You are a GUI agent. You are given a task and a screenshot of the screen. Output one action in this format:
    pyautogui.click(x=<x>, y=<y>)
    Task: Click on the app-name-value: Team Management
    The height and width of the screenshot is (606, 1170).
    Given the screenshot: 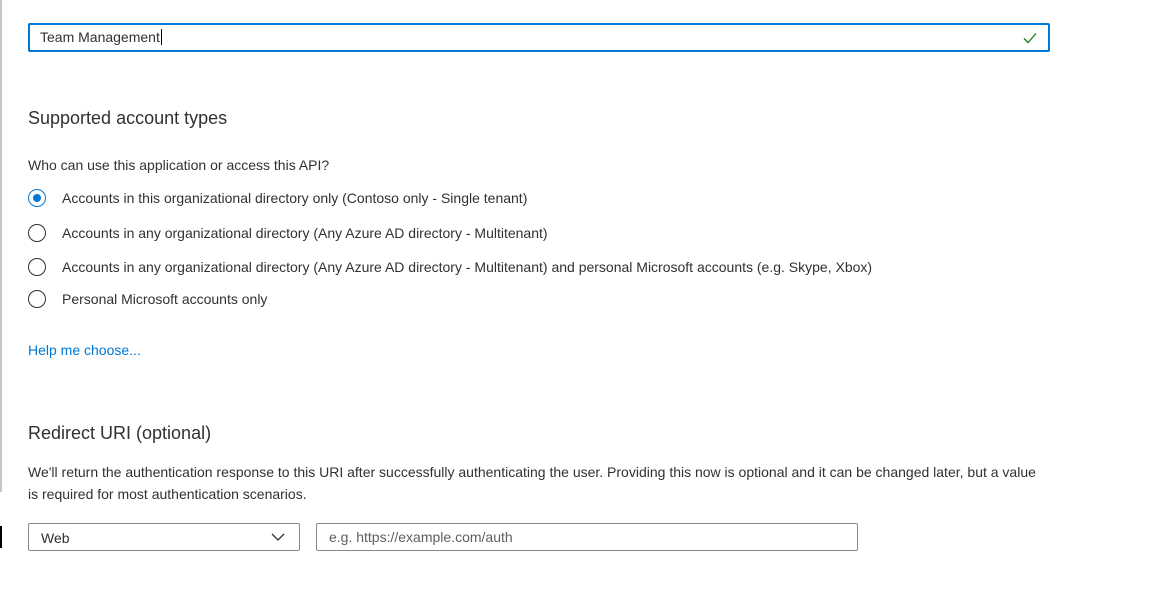 What is the action you would take?
    pyautogui.click(x=101, y=37)
    